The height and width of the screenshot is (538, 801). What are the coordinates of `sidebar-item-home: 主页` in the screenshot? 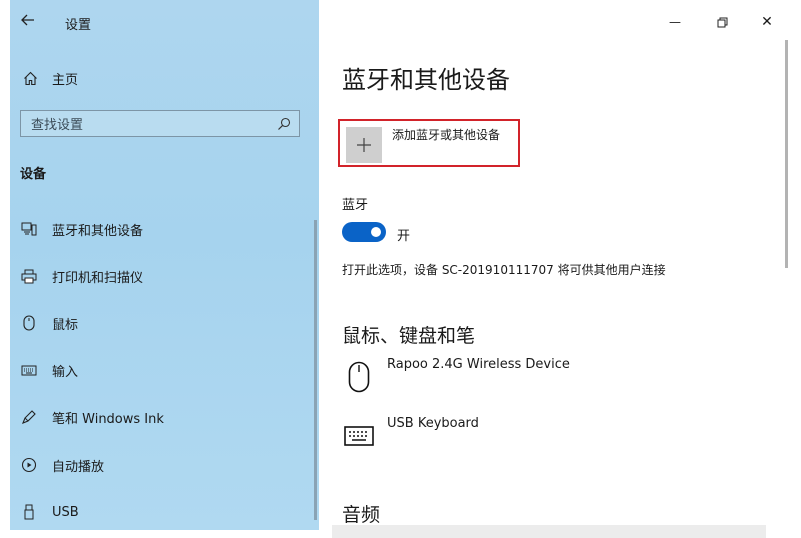 It's located at (160, 78).